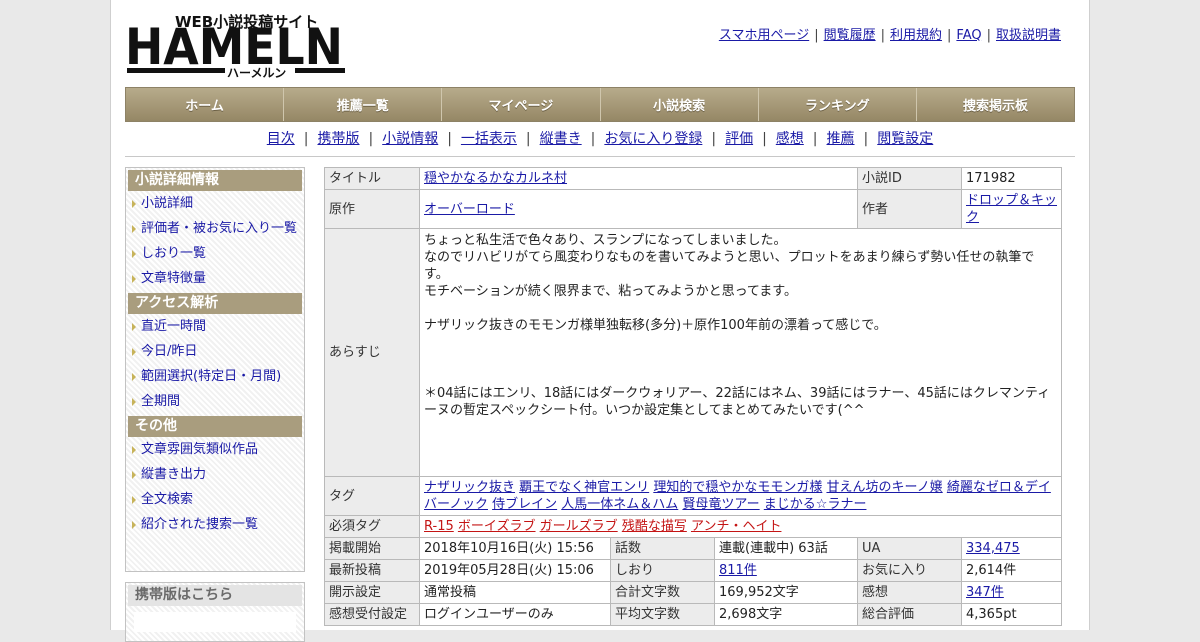 This screenshot has width=1200, height=642. Describe the element at coordinates (205, 104) in the screenshot. I see `nav-home: ホーム` at that location.